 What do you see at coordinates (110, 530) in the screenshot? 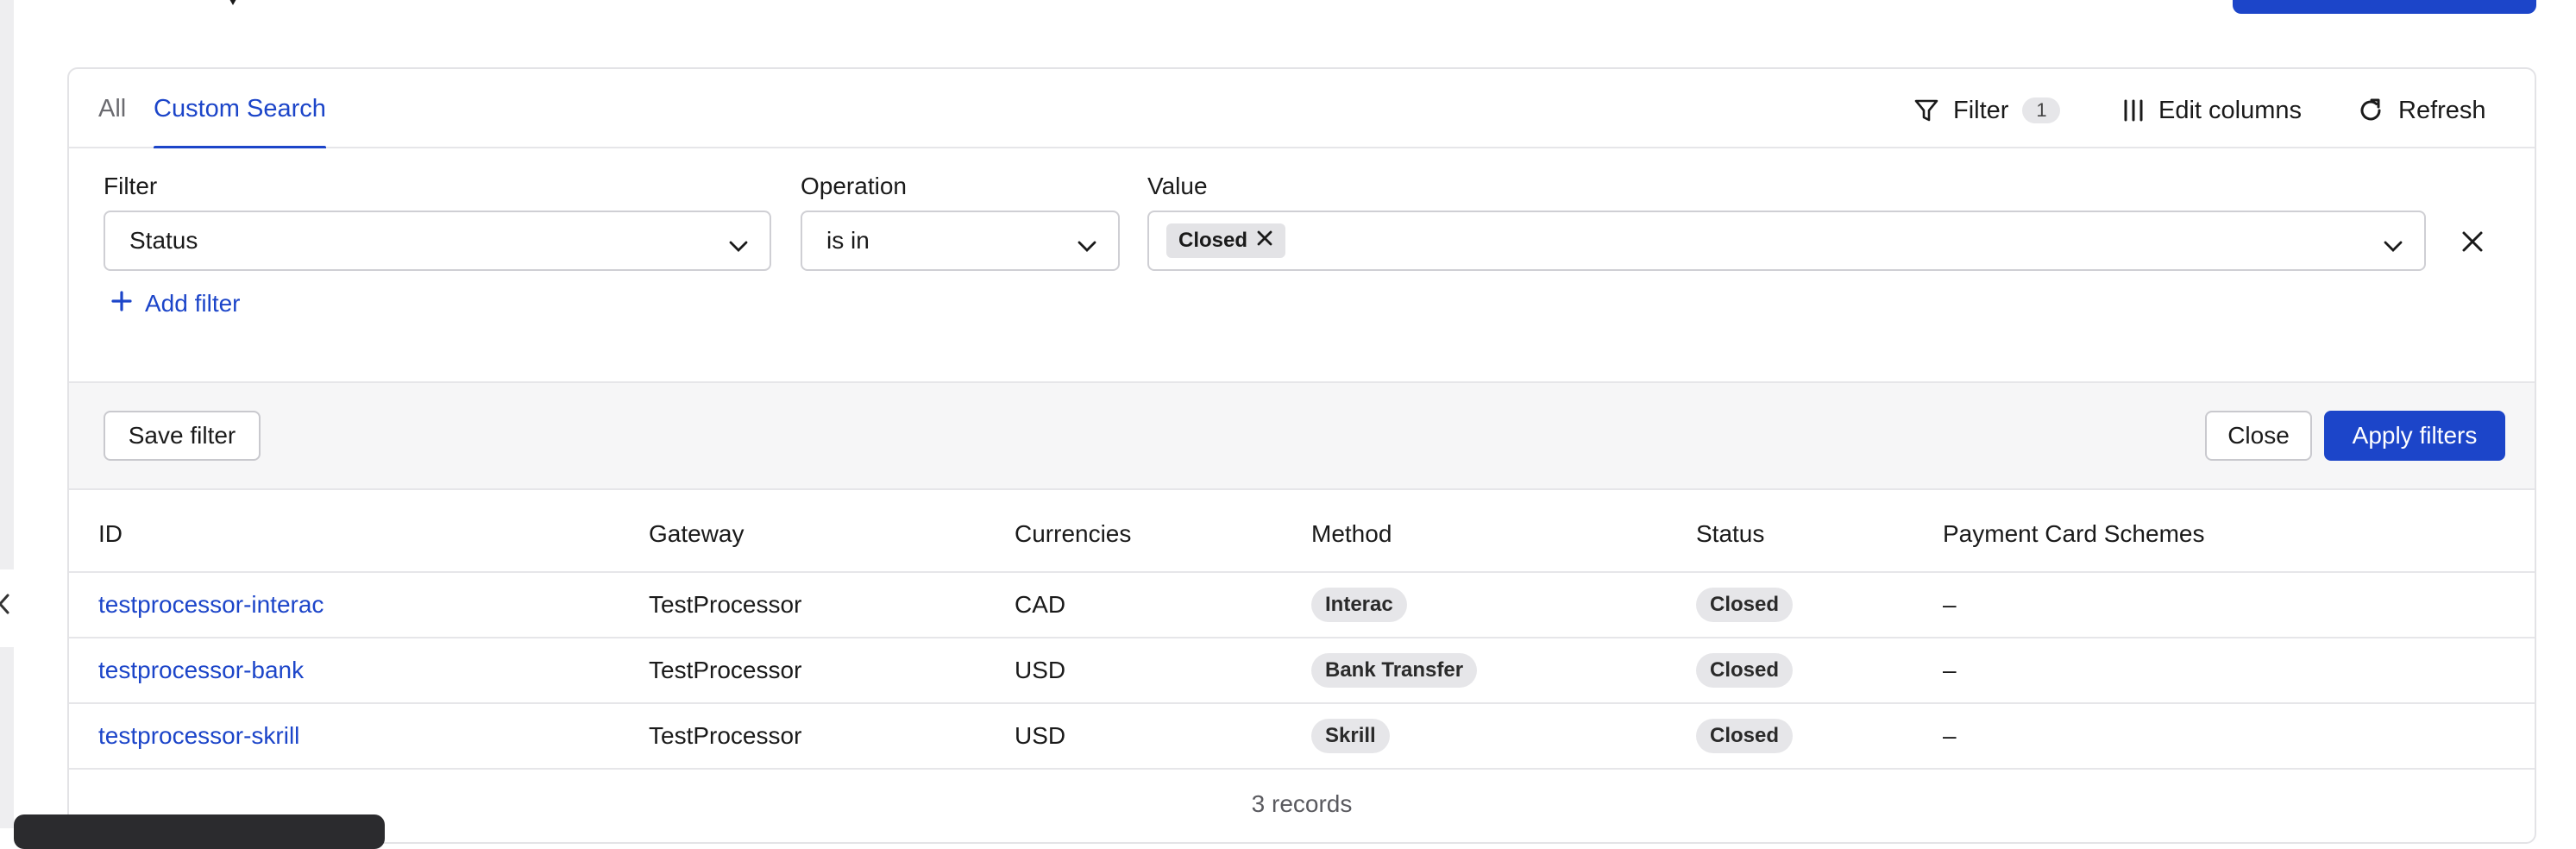
I see `column-header-id: ID` at bounding box center [110, 530].